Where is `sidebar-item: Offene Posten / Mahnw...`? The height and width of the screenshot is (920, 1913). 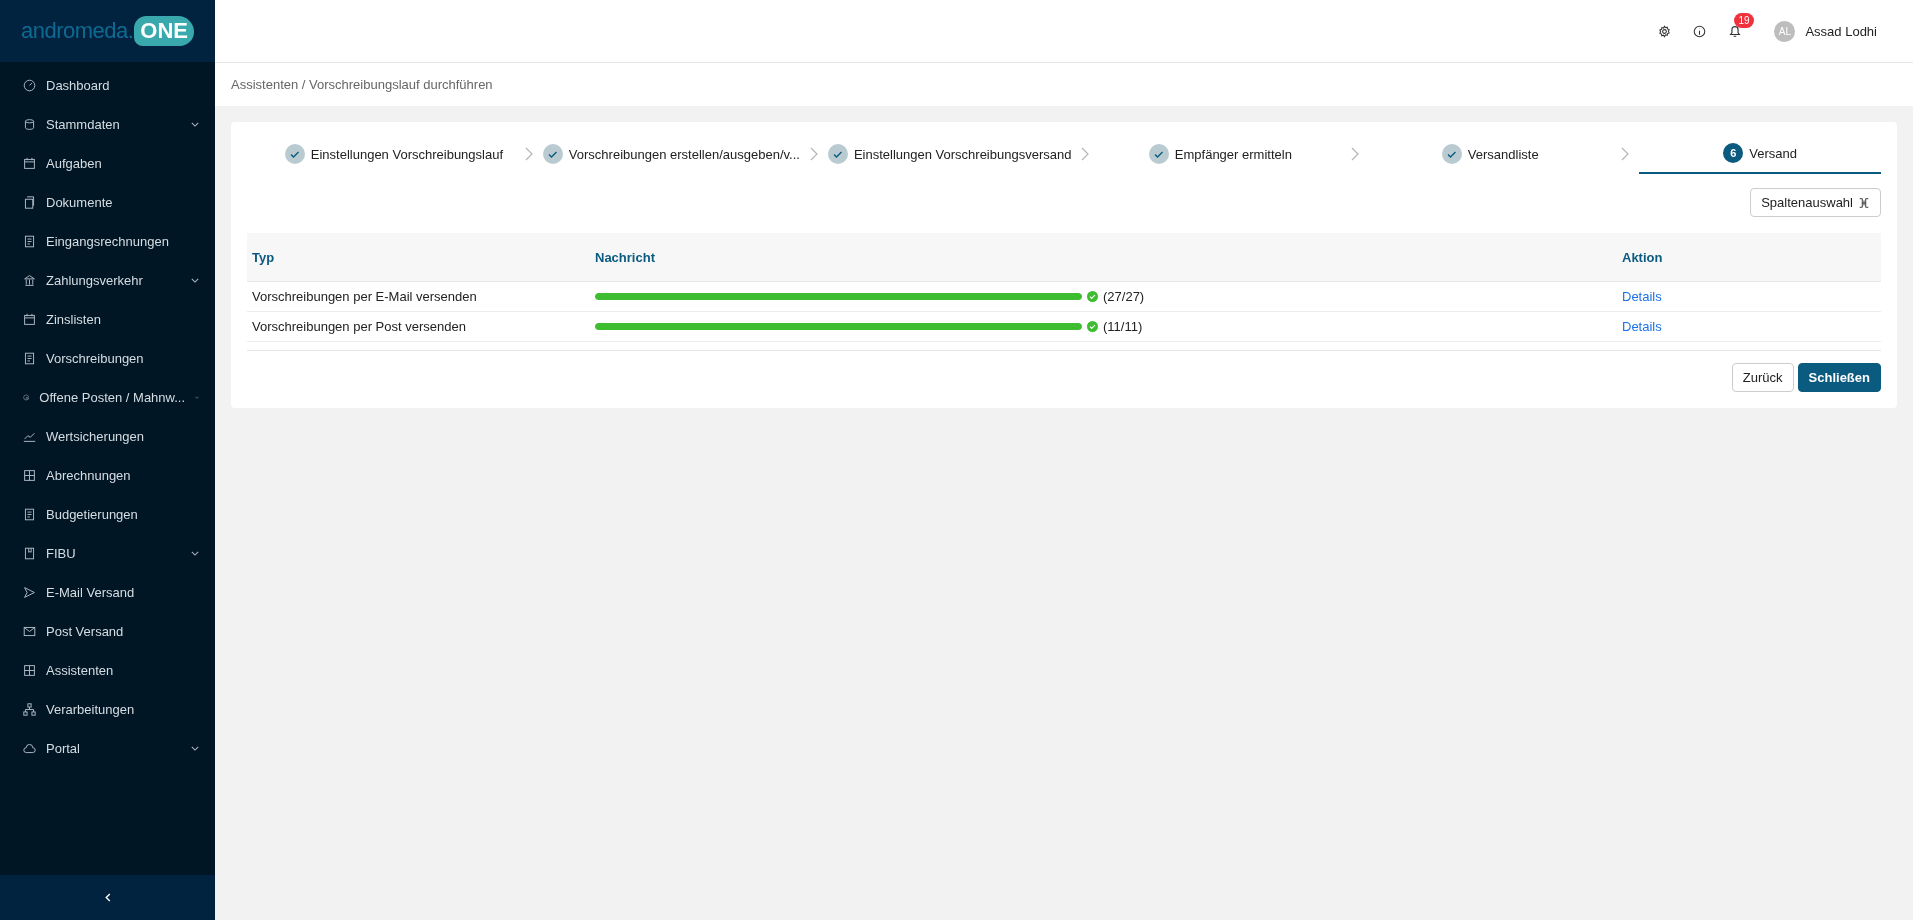 sidebar-item: Offene Posten / Mahnw... is located at coordinates (107, 397).